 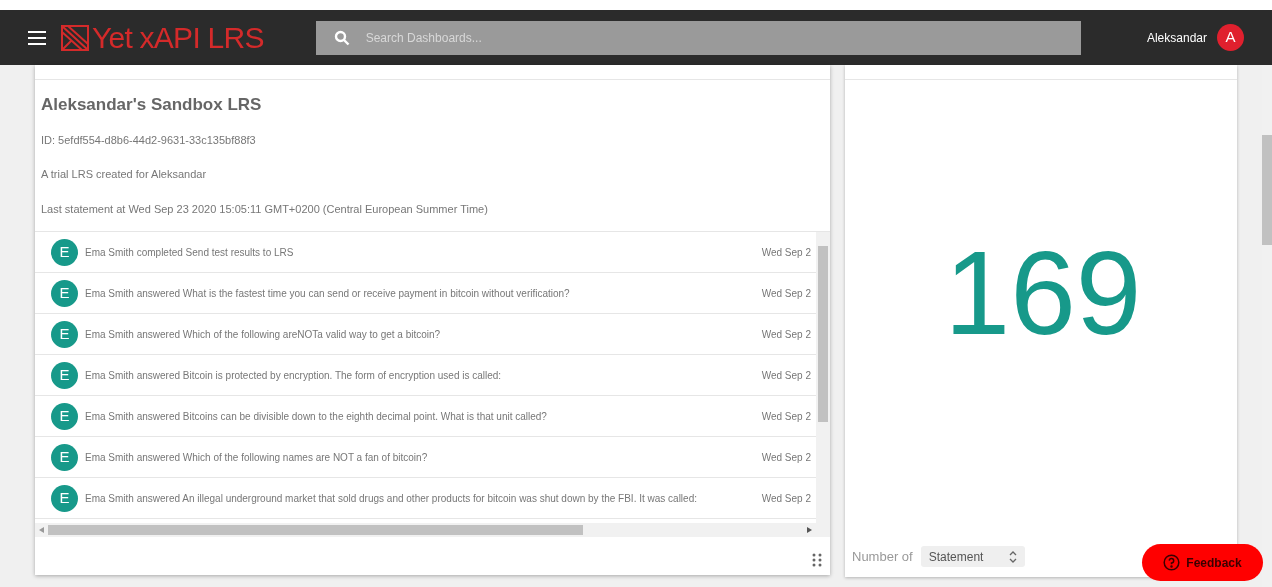 What do you see at coordinates (817, 560) in the screenshot?
I see `drag-handle-icon` at bounding box center [817, 560].